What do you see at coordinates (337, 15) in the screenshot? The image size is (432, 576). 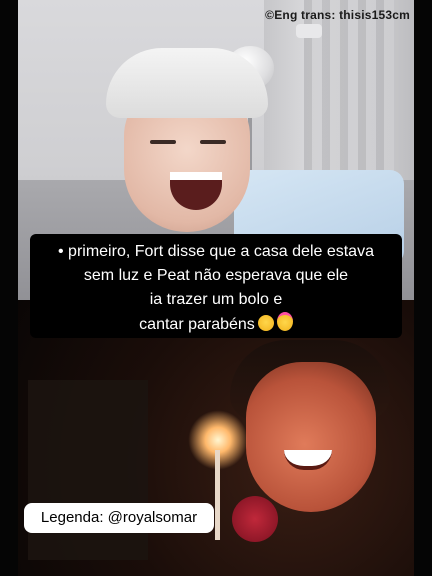 I see `translation-credit: ©Eng trans: thisis153cm` at bounding box center [337, 15].